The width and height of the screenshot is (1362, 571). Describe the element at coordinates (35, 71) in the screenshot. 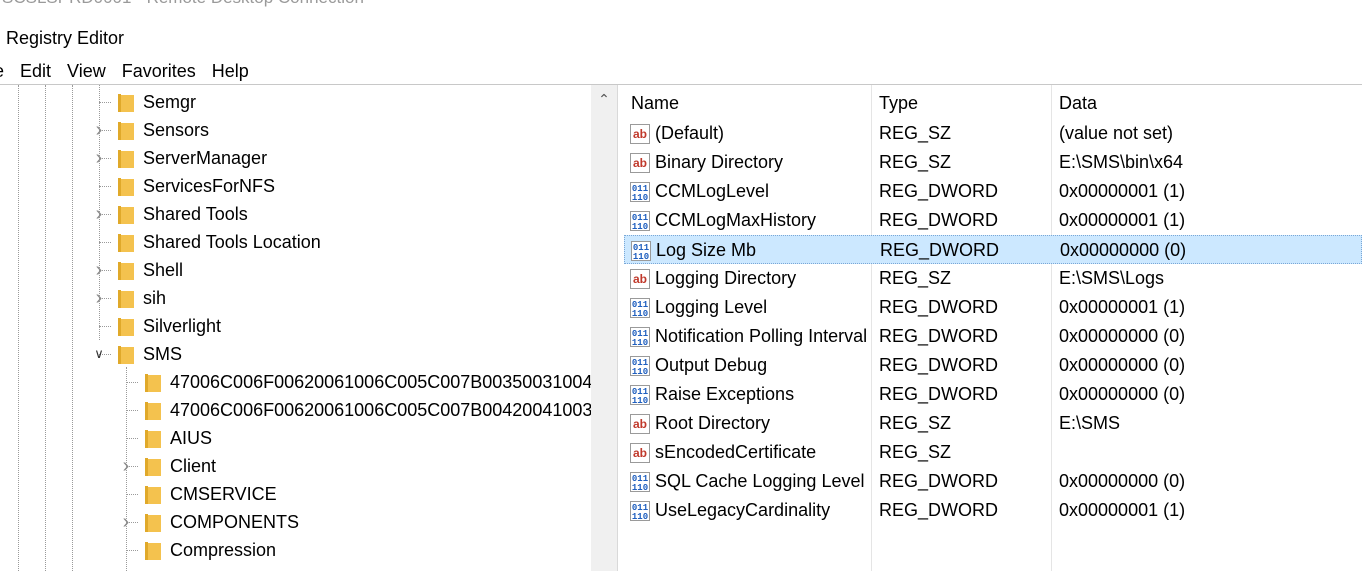

I see `menu-edit: Edit` at that location.